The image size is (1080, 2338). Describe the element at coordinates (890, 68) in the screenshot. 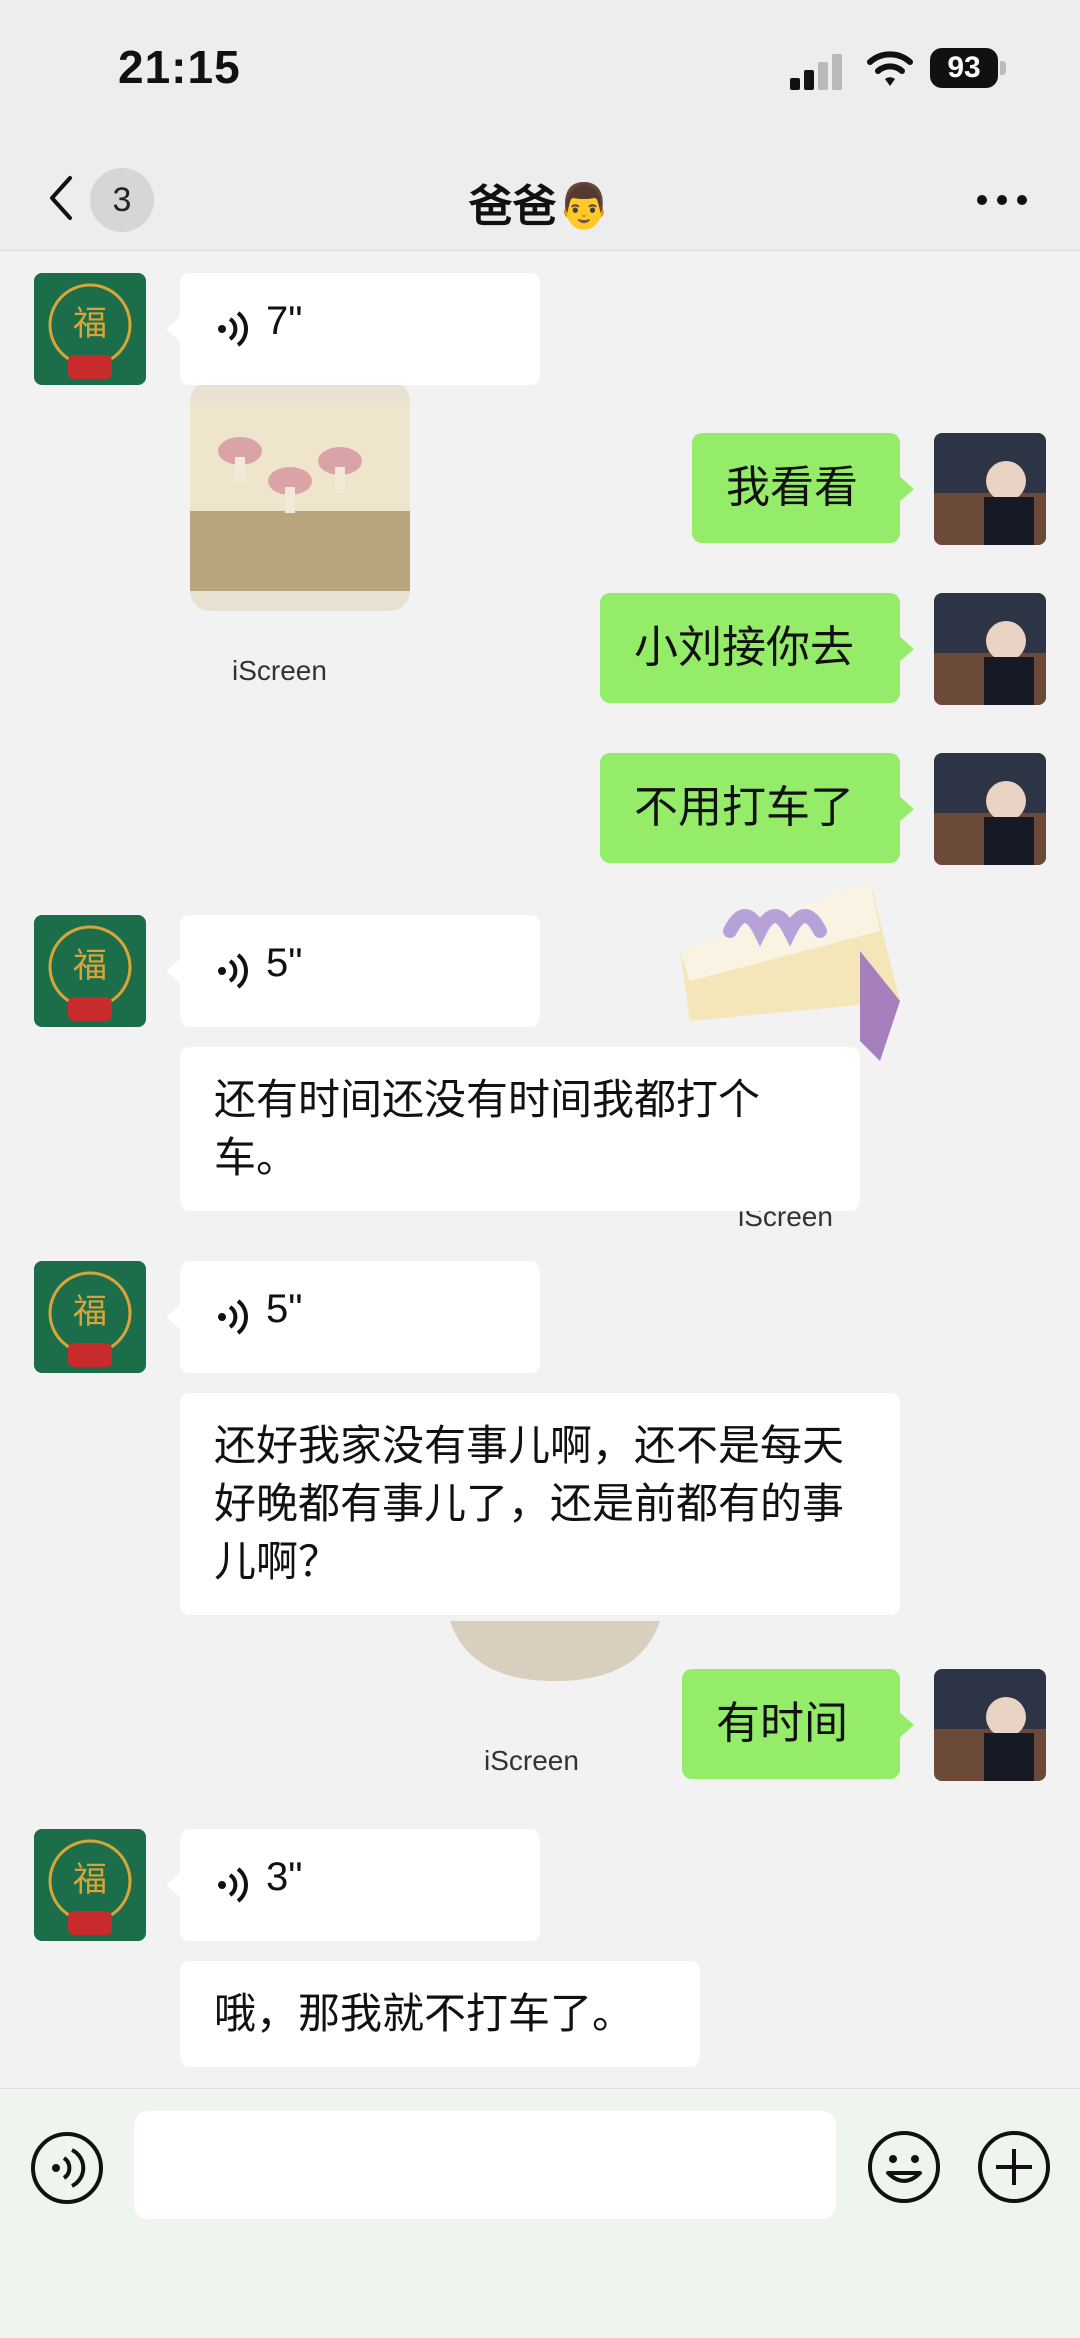

I see `wifi-icon` at that location.